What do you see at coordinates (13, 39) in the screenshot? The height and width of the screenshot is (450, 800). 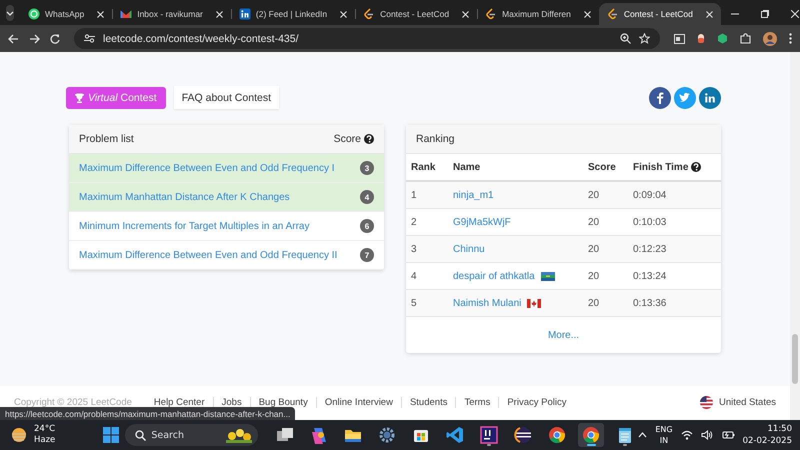 I see `back-icon` at bounding box center [13, 39].